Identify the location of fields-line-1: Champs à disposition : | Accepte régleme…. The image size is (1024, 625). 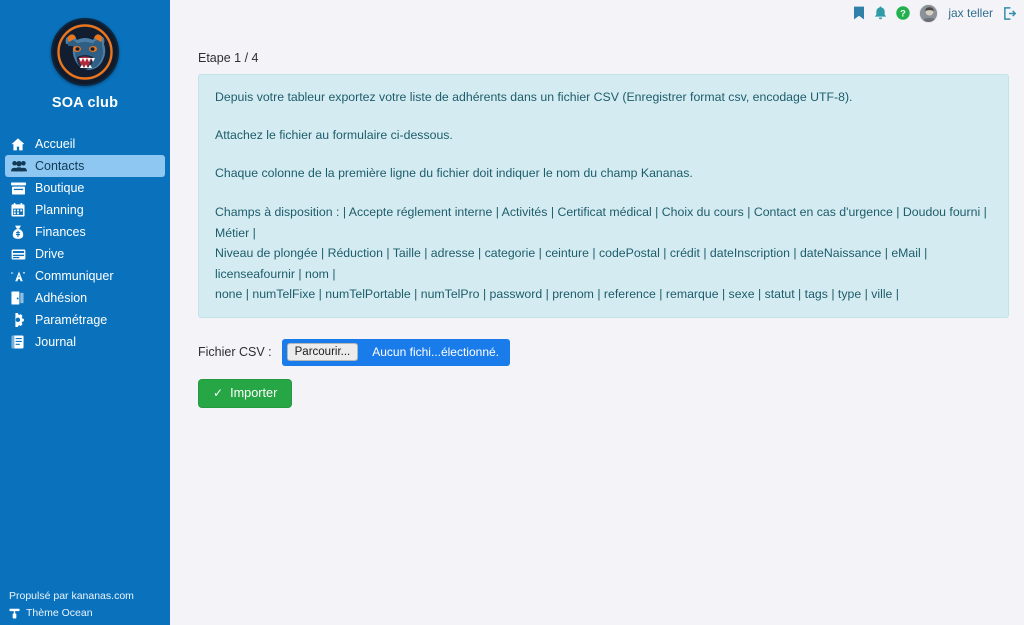
(601, 222).